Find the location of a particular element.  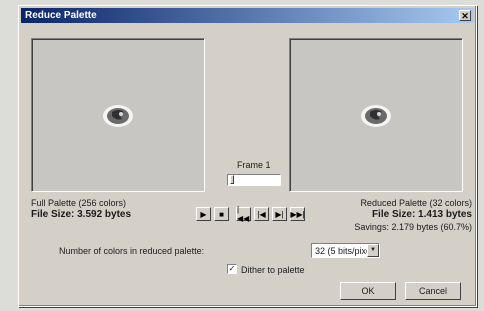

chevron-down-icon: ▼ is located at coordinates (373, 250).